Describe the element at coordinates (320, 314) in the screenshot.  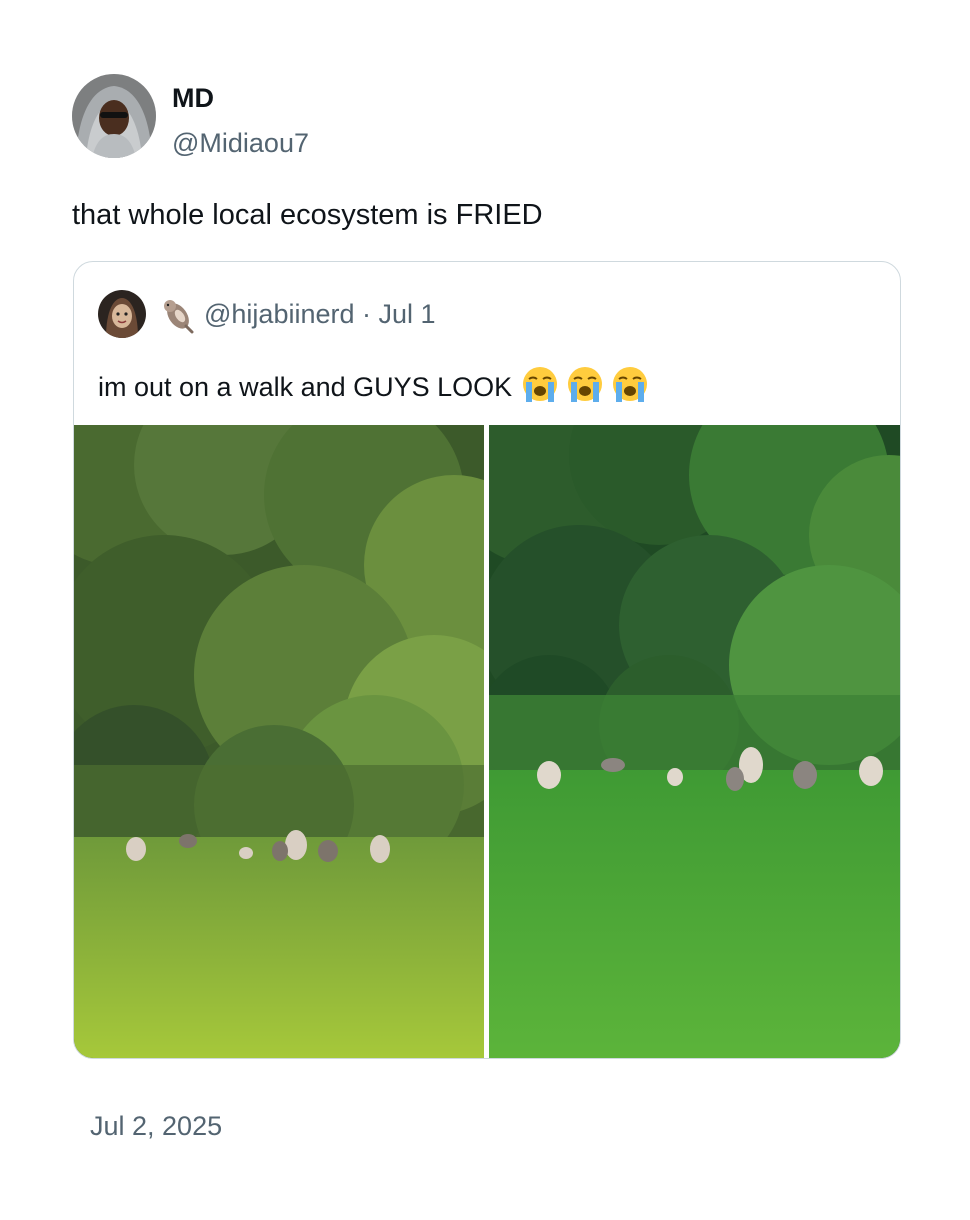
I see `quoted-author-handle: @hijabiinerd · Jul 1` at that location.